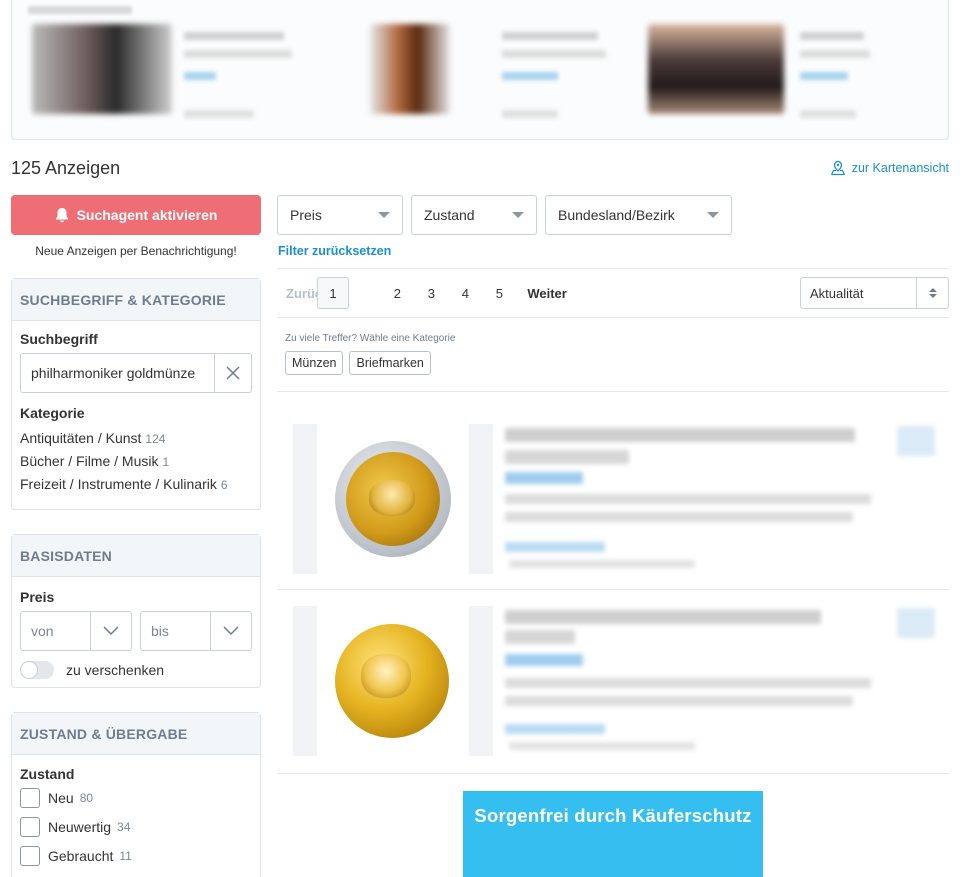 The width and height of the screenshot is (971, 877). What do you see at coordinates (136, 611) in the screenshot?
I see `basis-data-panel: BASISDATEN Preis von bis zu verschenken` at bounding box center [136, 611].